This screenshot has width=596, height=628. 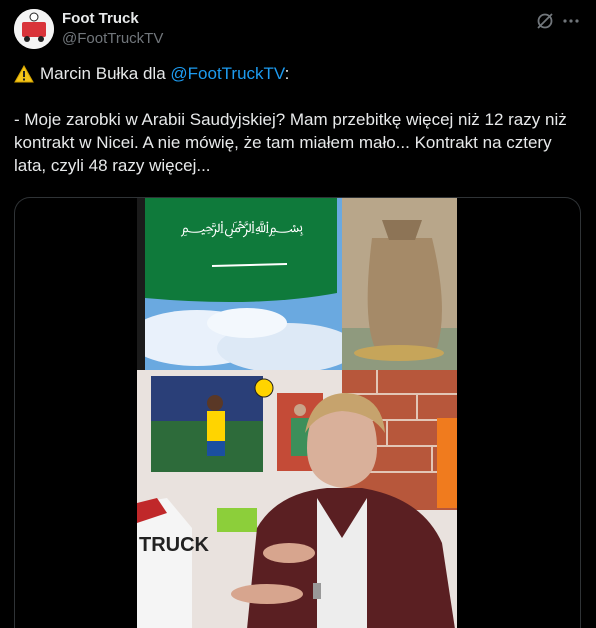 What do you see at coordinates (545, 21) in the screenshot?
I see `grok-icon` at bounding box center [545, 21].